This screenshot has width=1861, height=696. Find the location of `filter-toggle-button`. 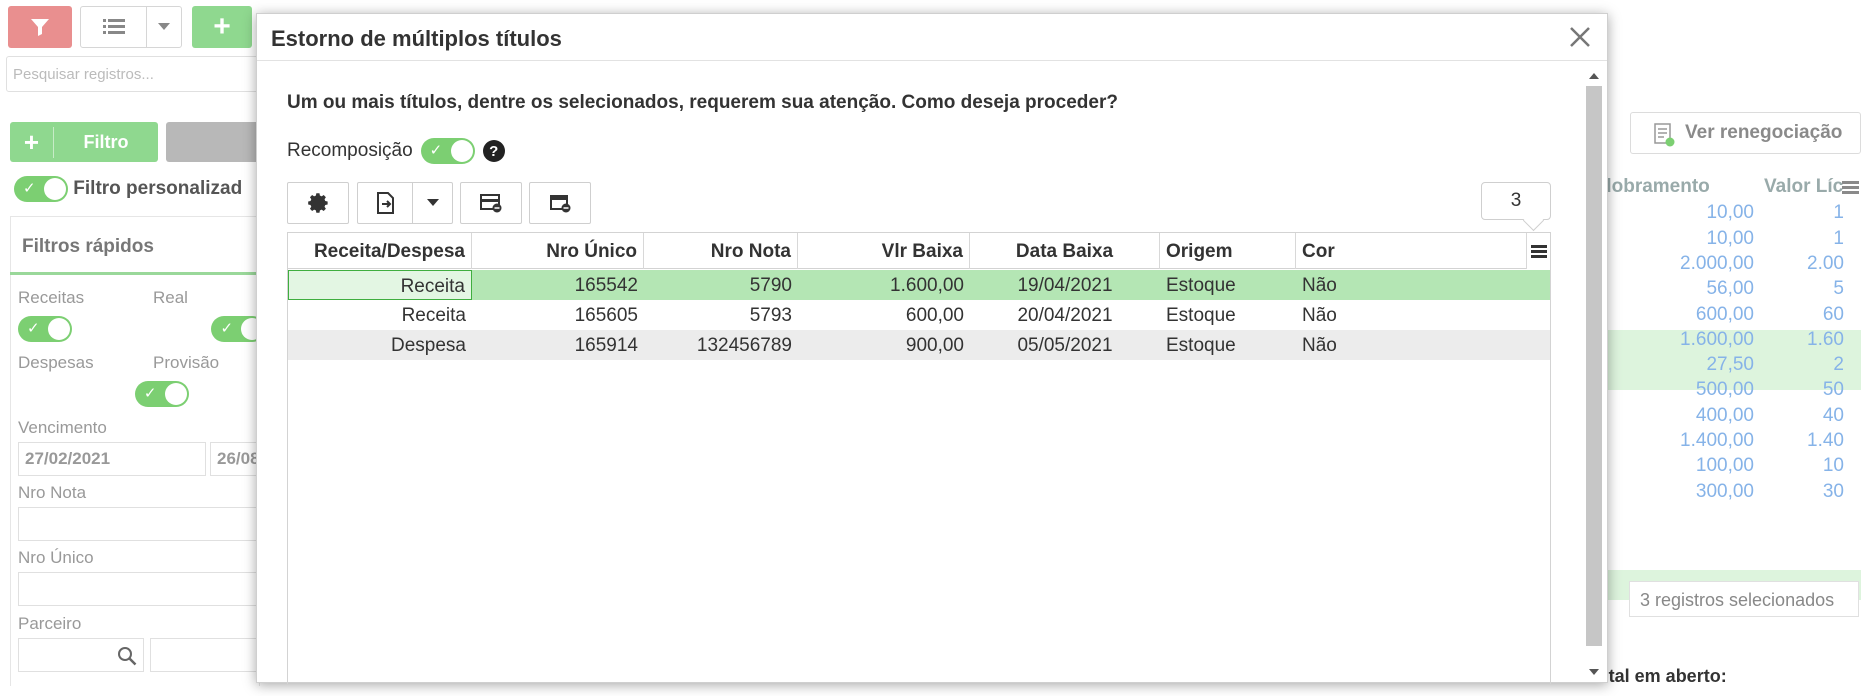

filter-toggle-button is located at coordinates (40, 27).